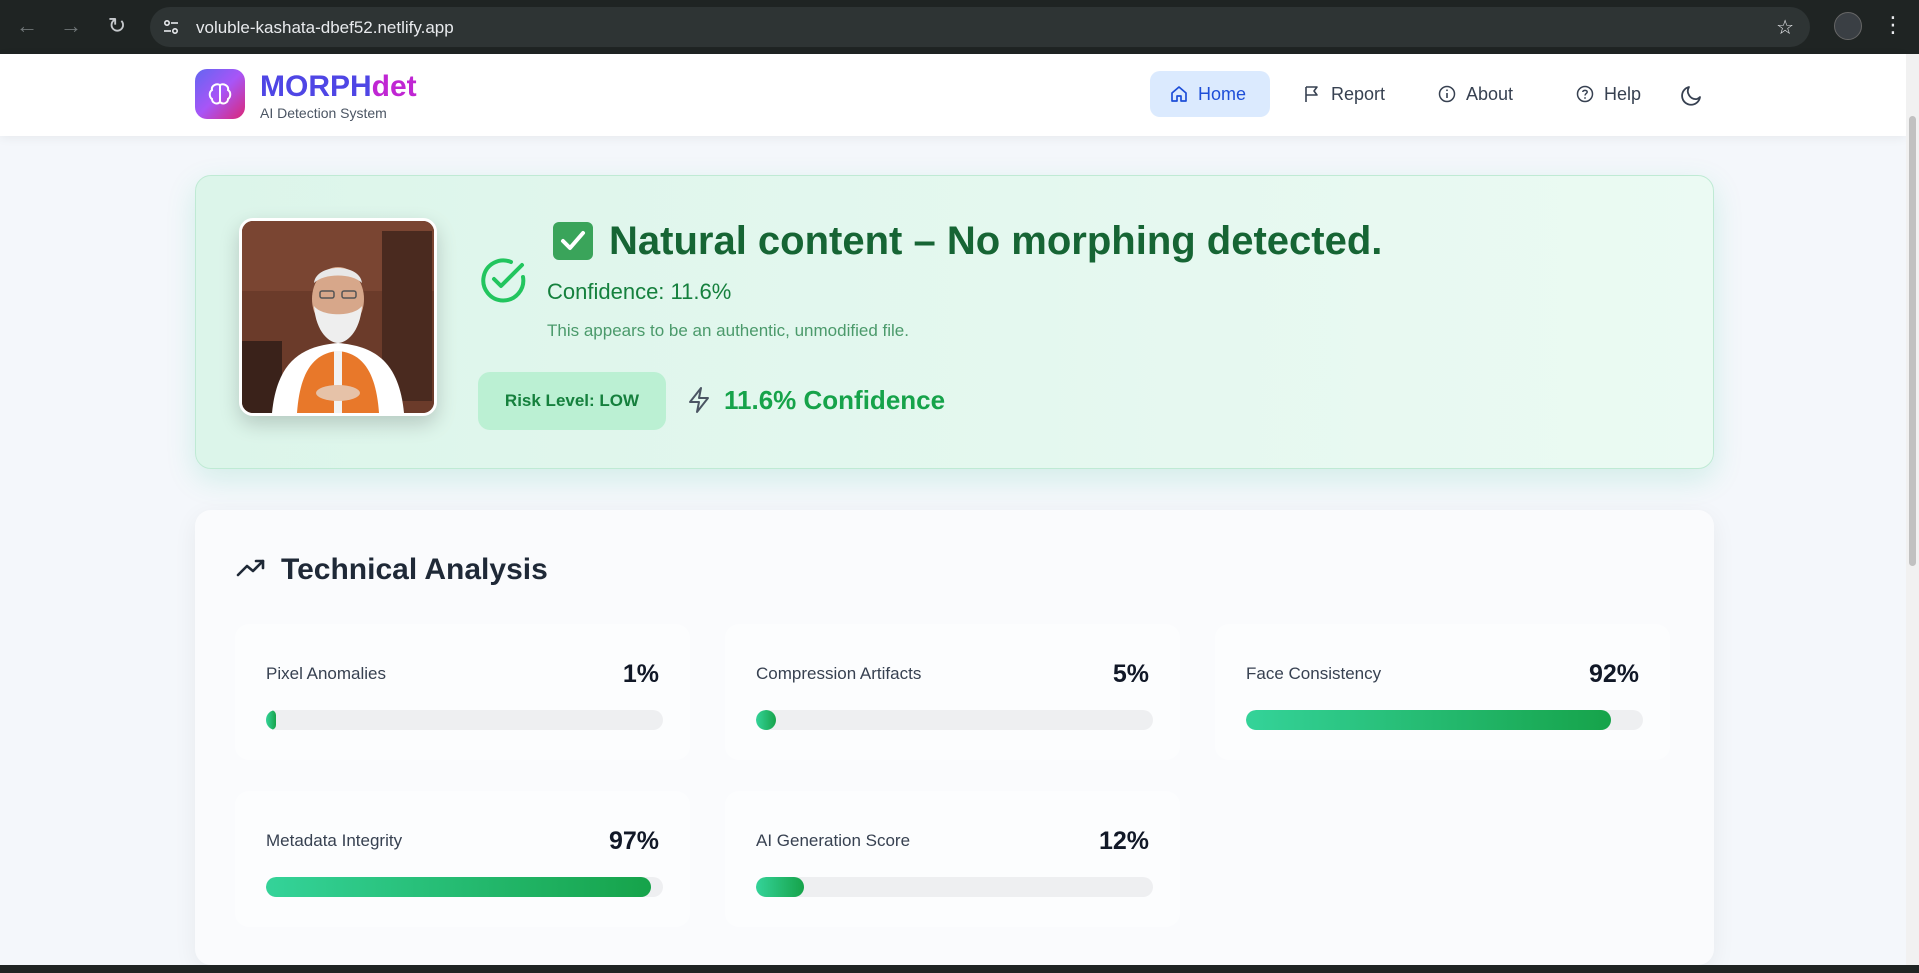 The image size is (1919, 973). I want to click on metric-card: Face Consistency 92%, so click(1442, 692).